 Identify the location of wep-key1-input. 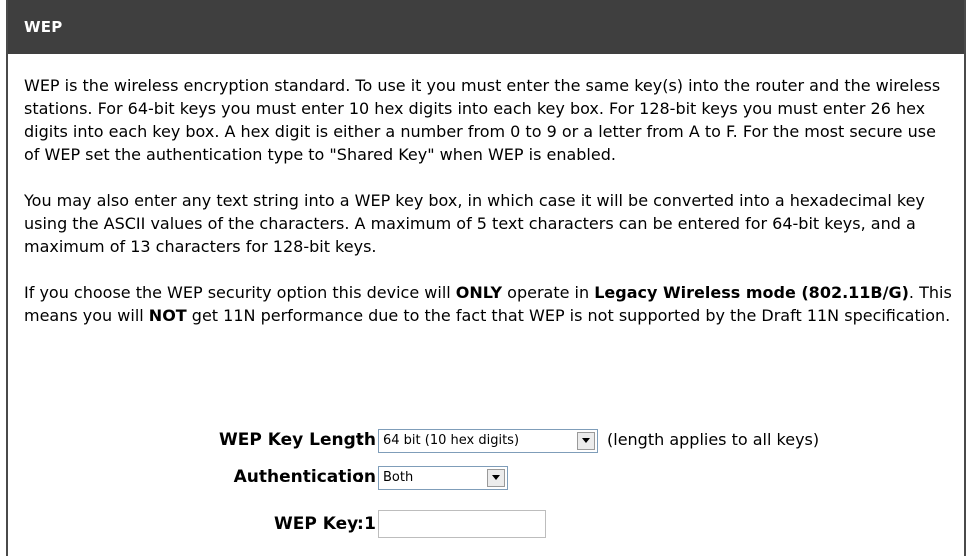
(462, 524).